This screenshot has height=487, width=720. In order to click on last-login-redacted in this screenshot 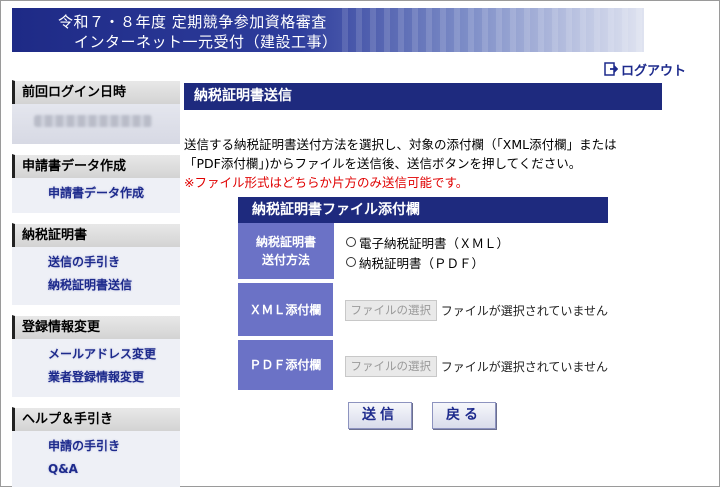, I will do `click(93, 121)`.